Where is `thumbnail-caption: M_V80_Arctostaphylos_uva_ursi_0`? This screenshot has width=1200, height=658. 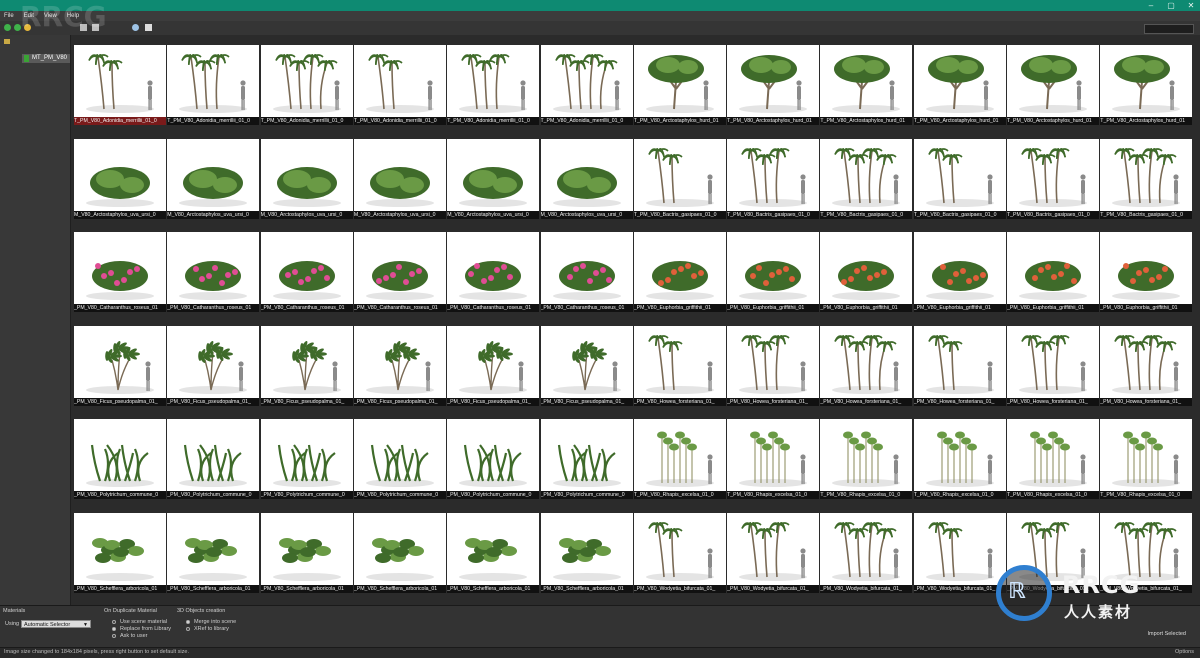
thumbnail-caption: M_V80_Arctostaphylos_uva_ursi_0 is located at coordinates (399, 214).